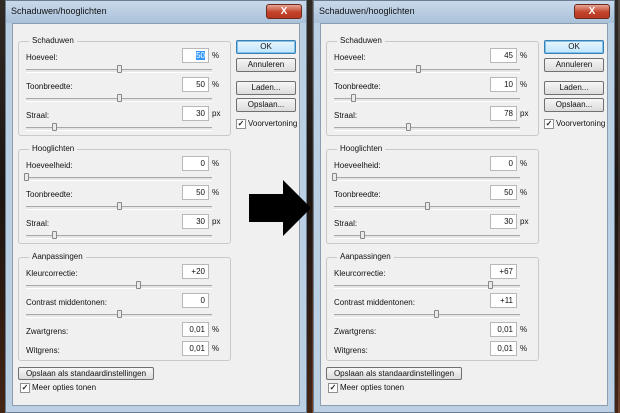 This screenshot has width=620, height=413. I want to click on midtone-contrast-slider-track, so click(427, 316).